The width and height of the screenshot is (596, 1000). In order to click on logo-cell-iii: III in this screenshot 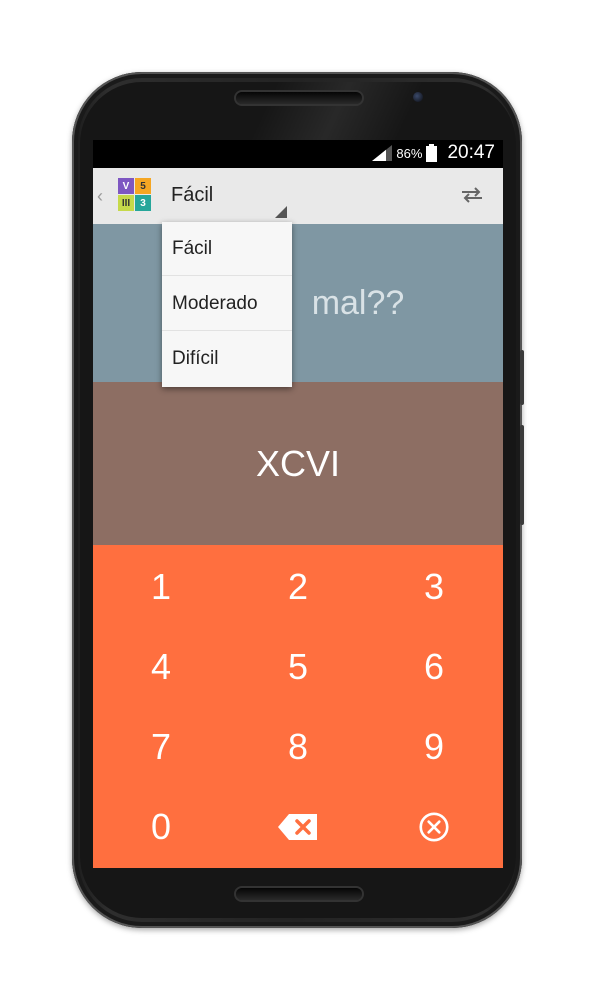, I will do `click(126, 203)`.